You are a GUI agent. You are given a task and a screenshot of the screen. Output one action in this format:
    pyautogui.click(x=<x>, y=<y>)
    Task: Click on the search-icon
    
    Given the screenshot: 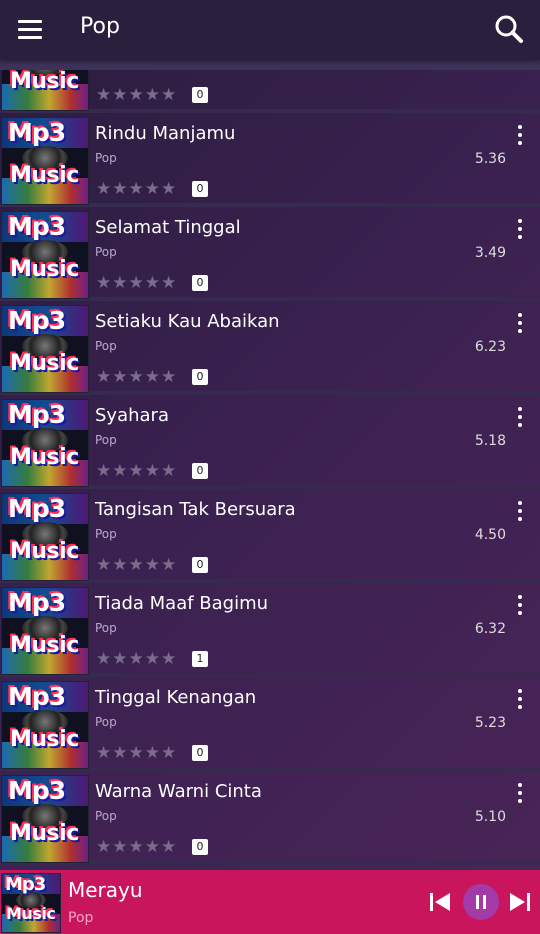 What is the action you would take?
    pyautogui.click(x=509, y=29)
    